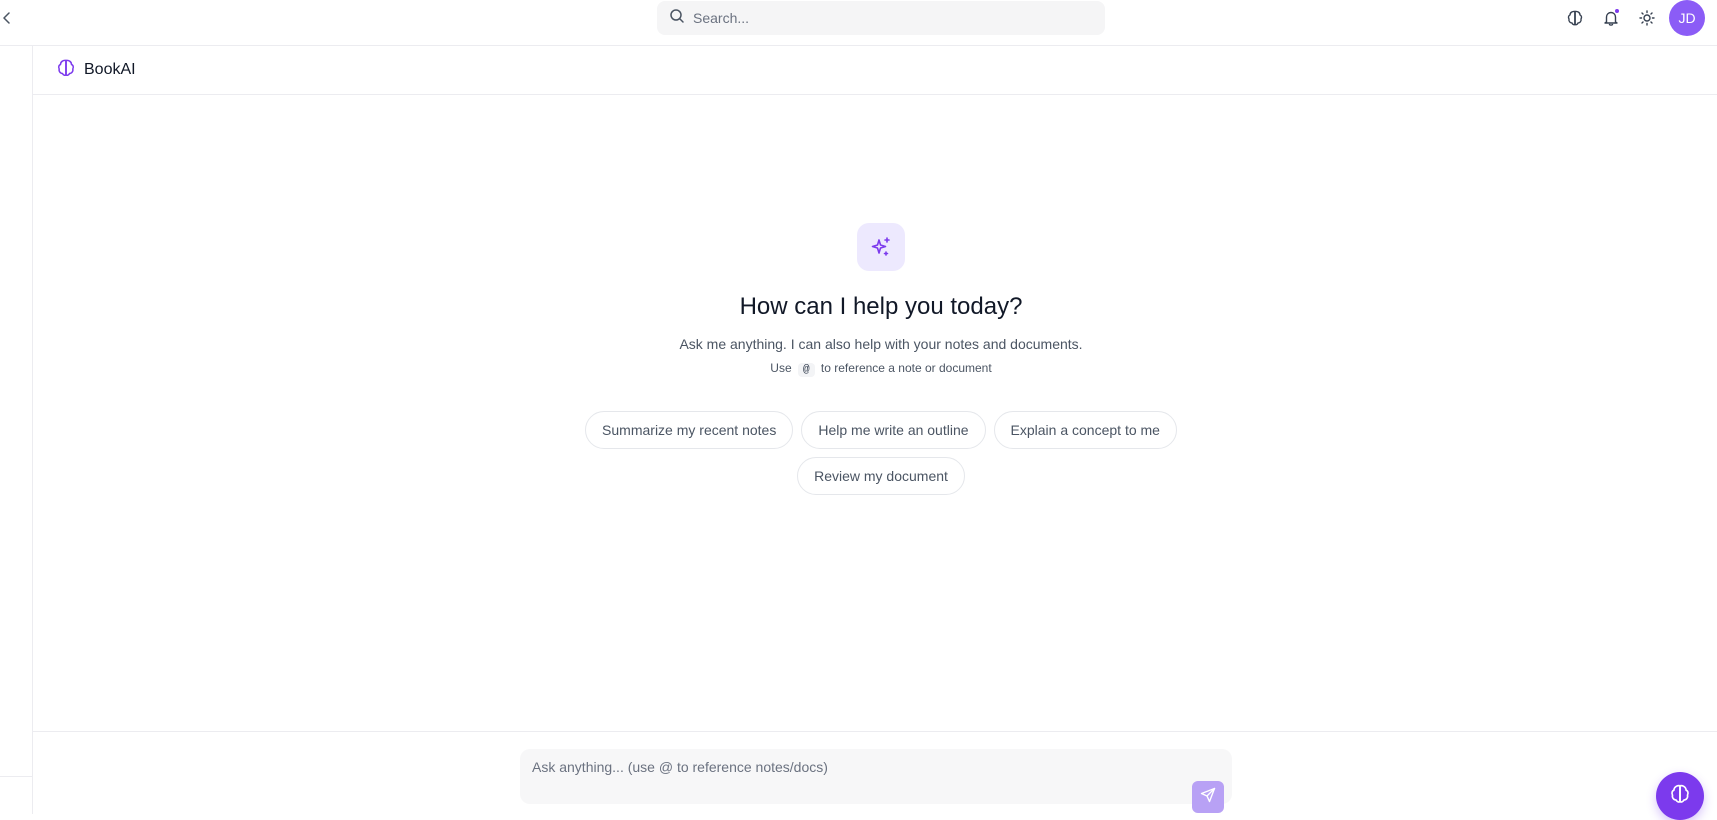  Describe the element at coordinates (1647, 18) in the screenshot. I see `sun-icon` at that location.